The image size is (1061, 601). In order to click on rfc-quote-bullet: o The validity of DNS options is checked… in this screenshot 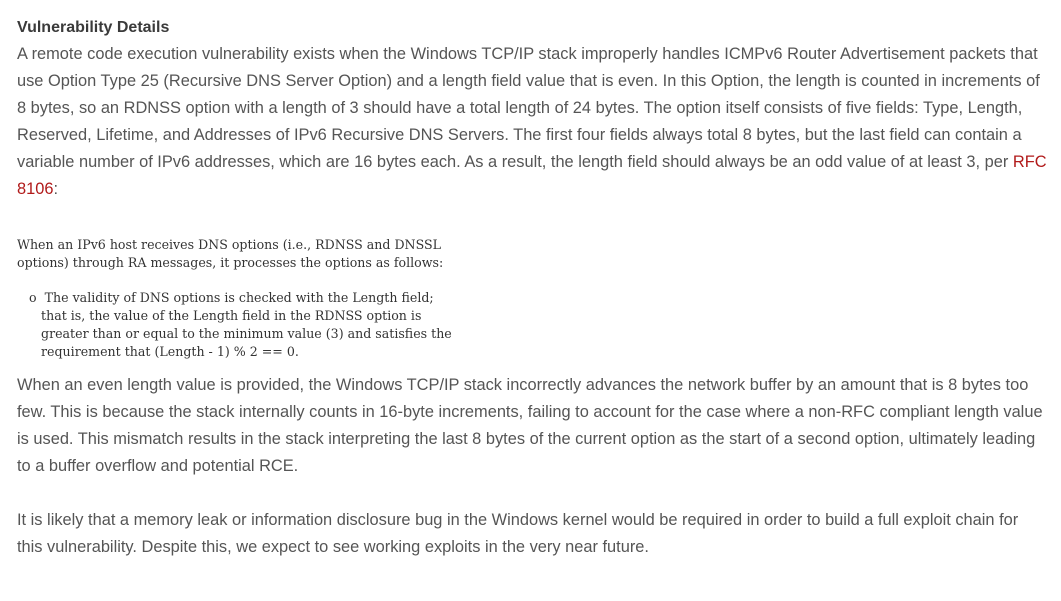, I will do `click(240, 324)`.